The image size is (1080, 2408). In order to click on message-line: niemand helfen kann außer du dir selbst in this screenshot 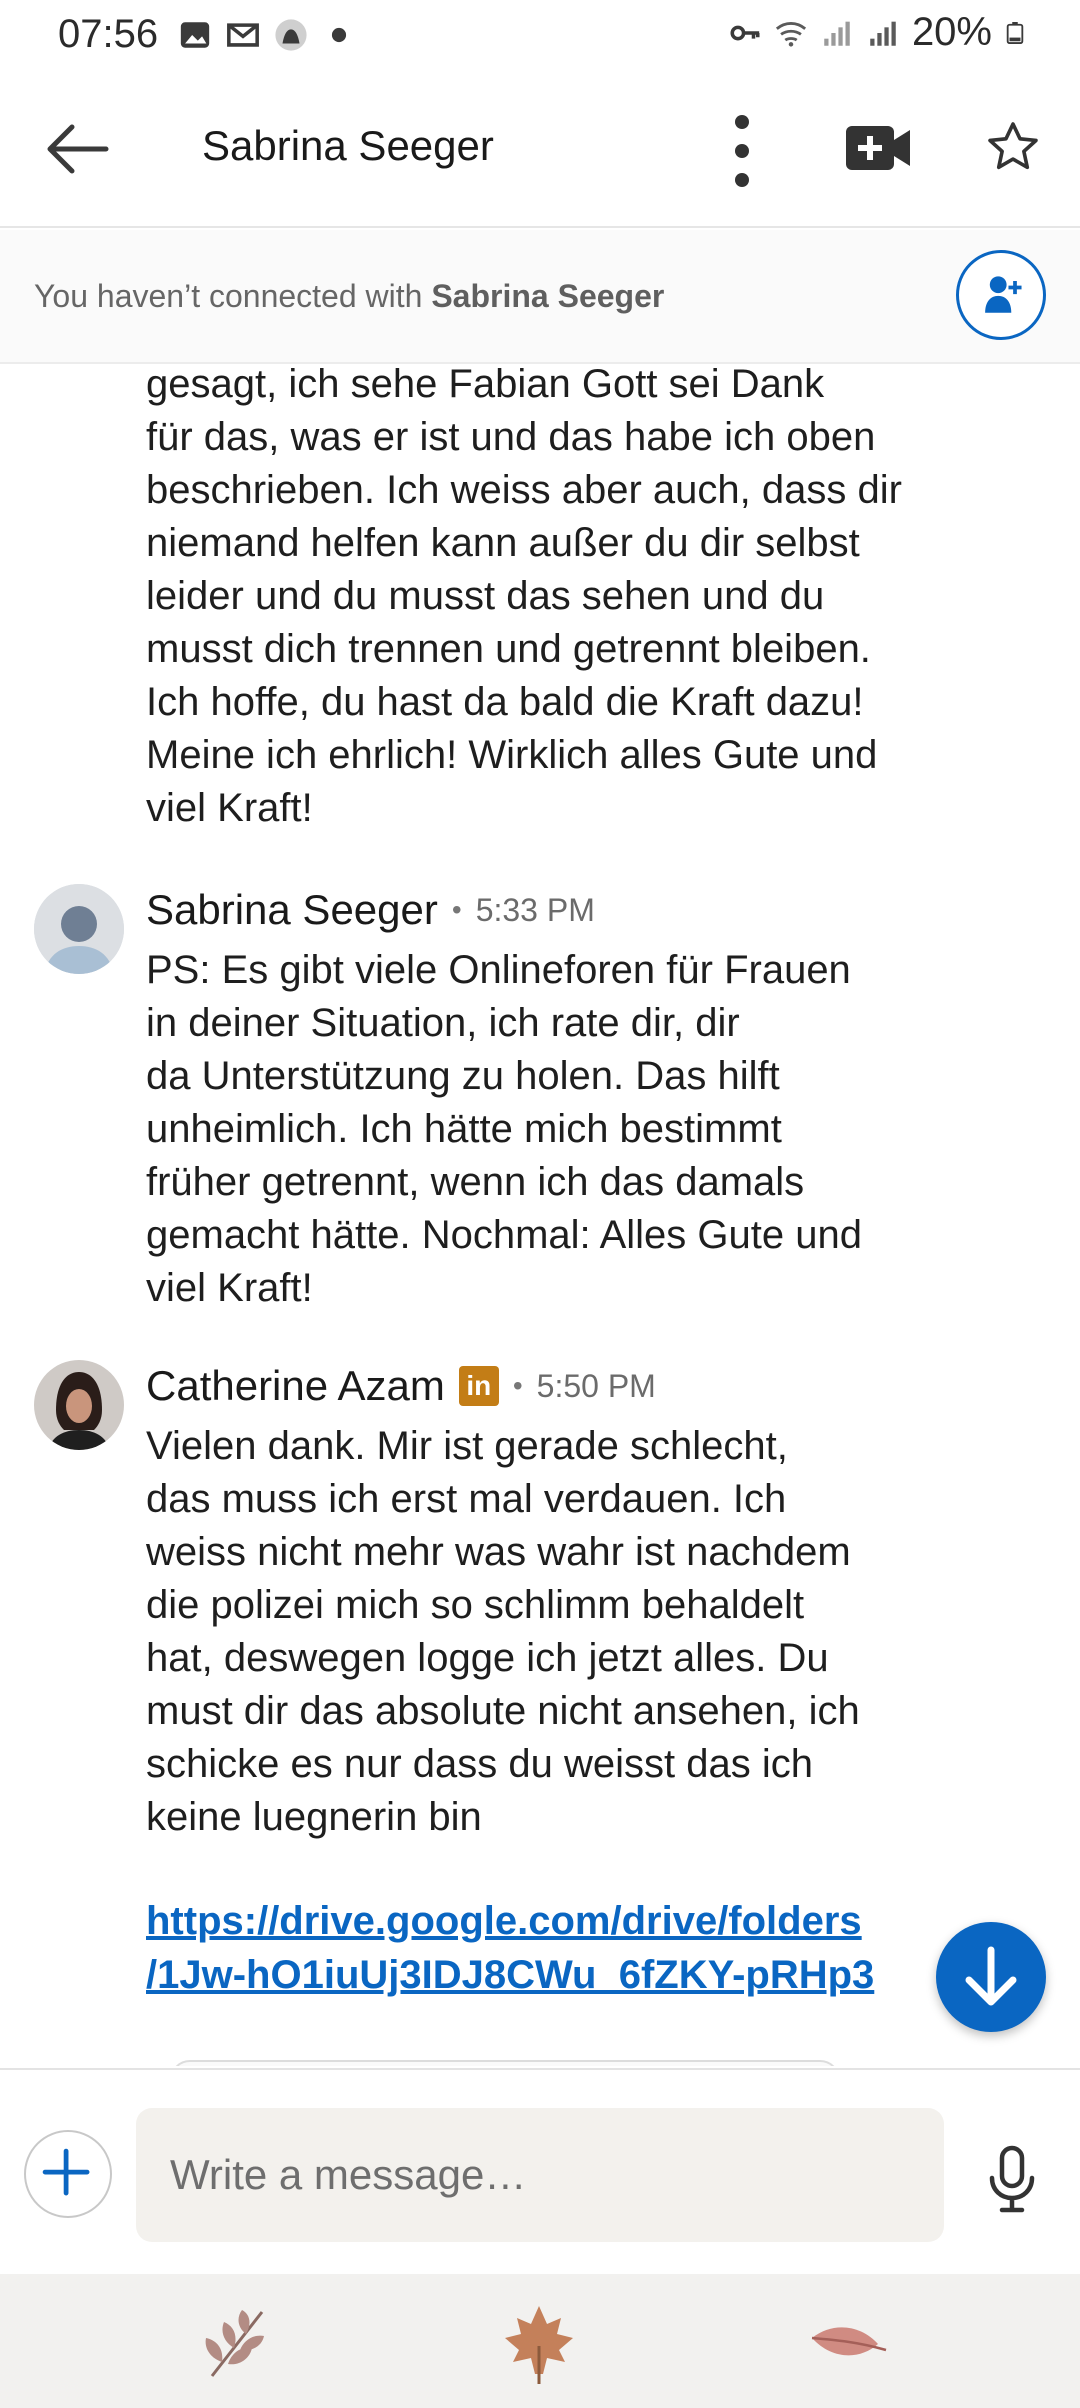, I will do `click(503, 543)`.